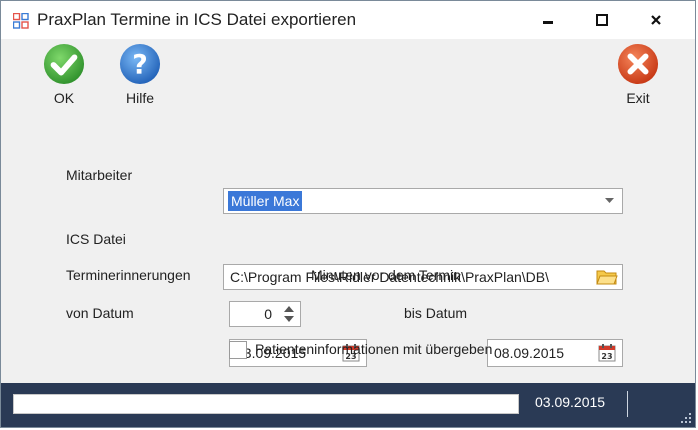 The height and width of the screenshot is (430, 698). I want to click on exit-button: Exit, so click(638, 74).